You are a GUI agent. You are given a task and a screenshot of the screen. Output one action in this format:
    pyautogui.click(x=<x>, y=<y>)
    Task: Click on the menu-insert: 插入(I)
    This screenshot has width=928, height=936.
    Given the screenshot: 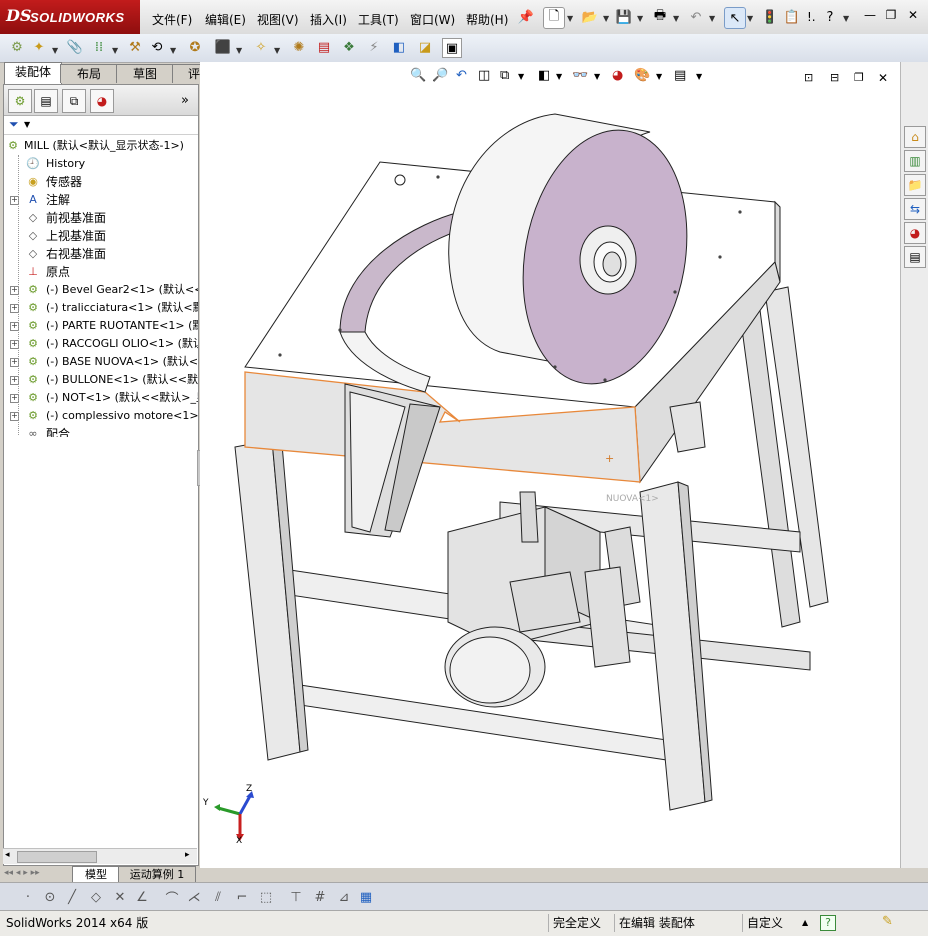 What is the action you would take?
    pyautogui.click(x=328, y=19)
    